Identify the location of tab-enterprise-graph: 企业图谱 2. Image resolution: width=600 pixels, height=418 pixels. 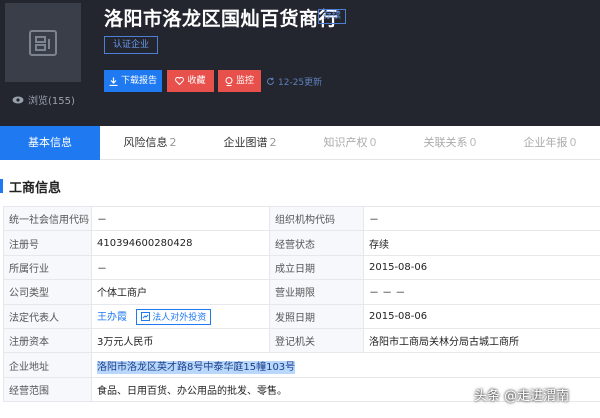
(250, 143).